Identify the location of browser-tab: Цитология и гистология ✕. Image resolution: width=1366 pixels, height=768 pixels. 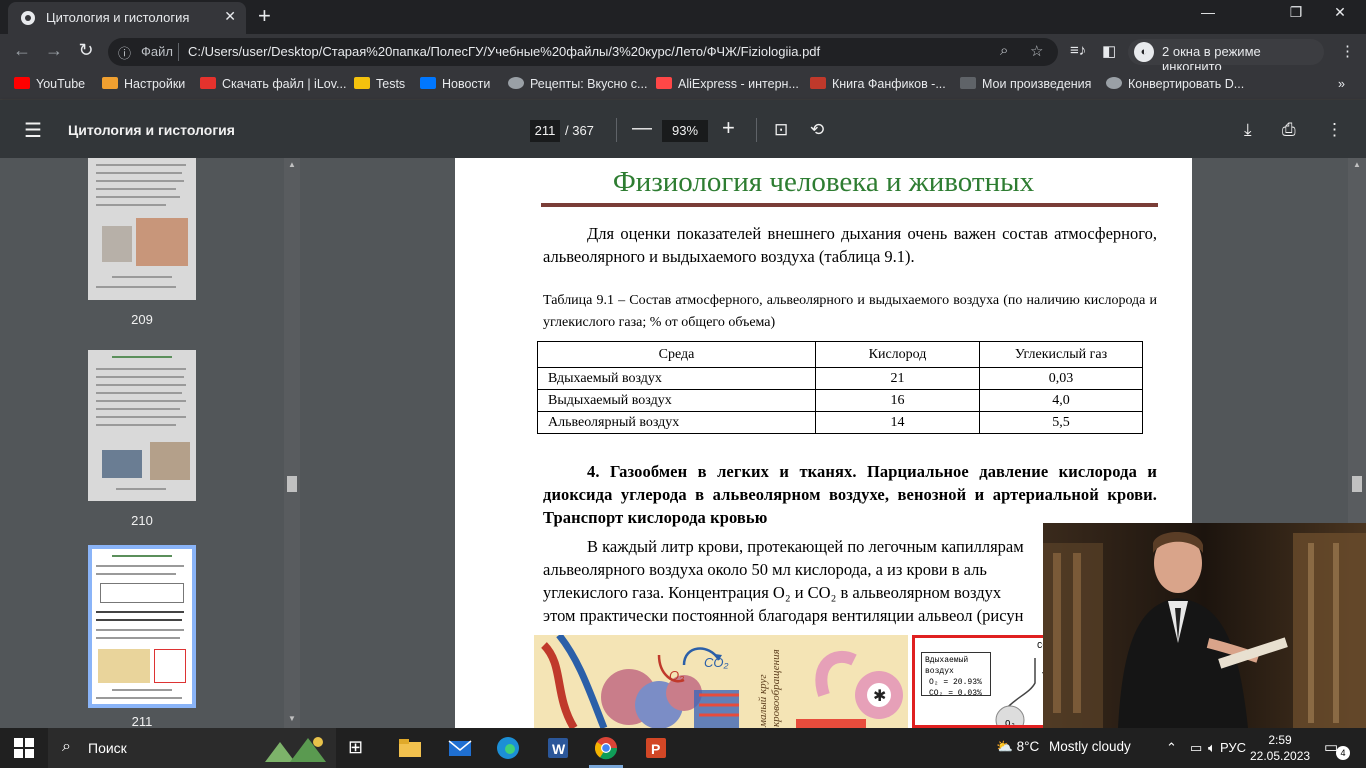
(127, 18).